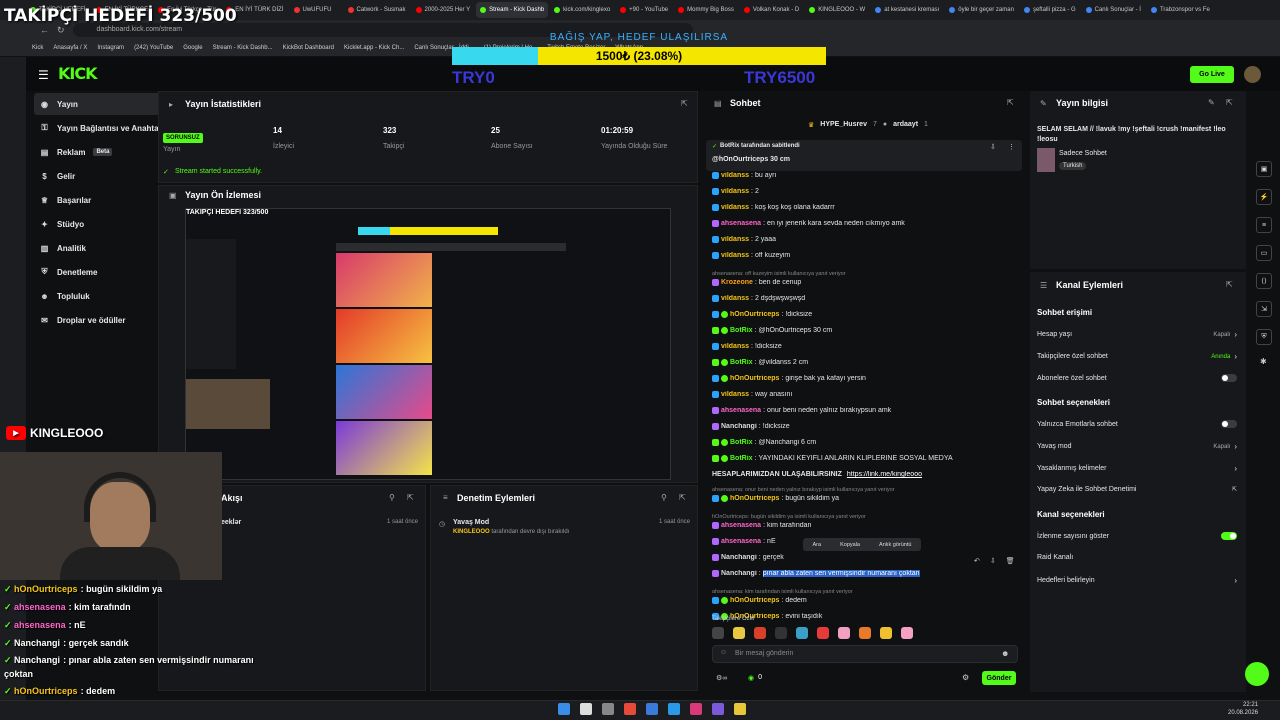 This screenshot has height=720, width=1280. Describe the element at coordinates (105, 248) in the screenshot. I see `sidebar-item: ▥Analitik⌄` at that location.